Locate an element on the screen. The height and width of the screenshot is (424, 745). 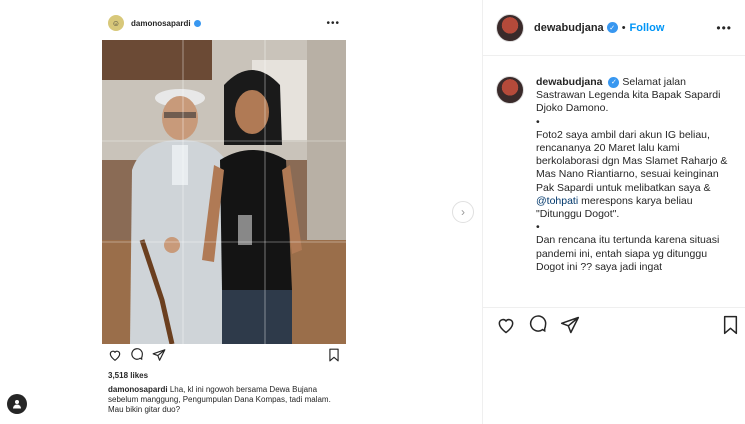
likes-count: 3,518 likes is located at coordinates (128, 375).